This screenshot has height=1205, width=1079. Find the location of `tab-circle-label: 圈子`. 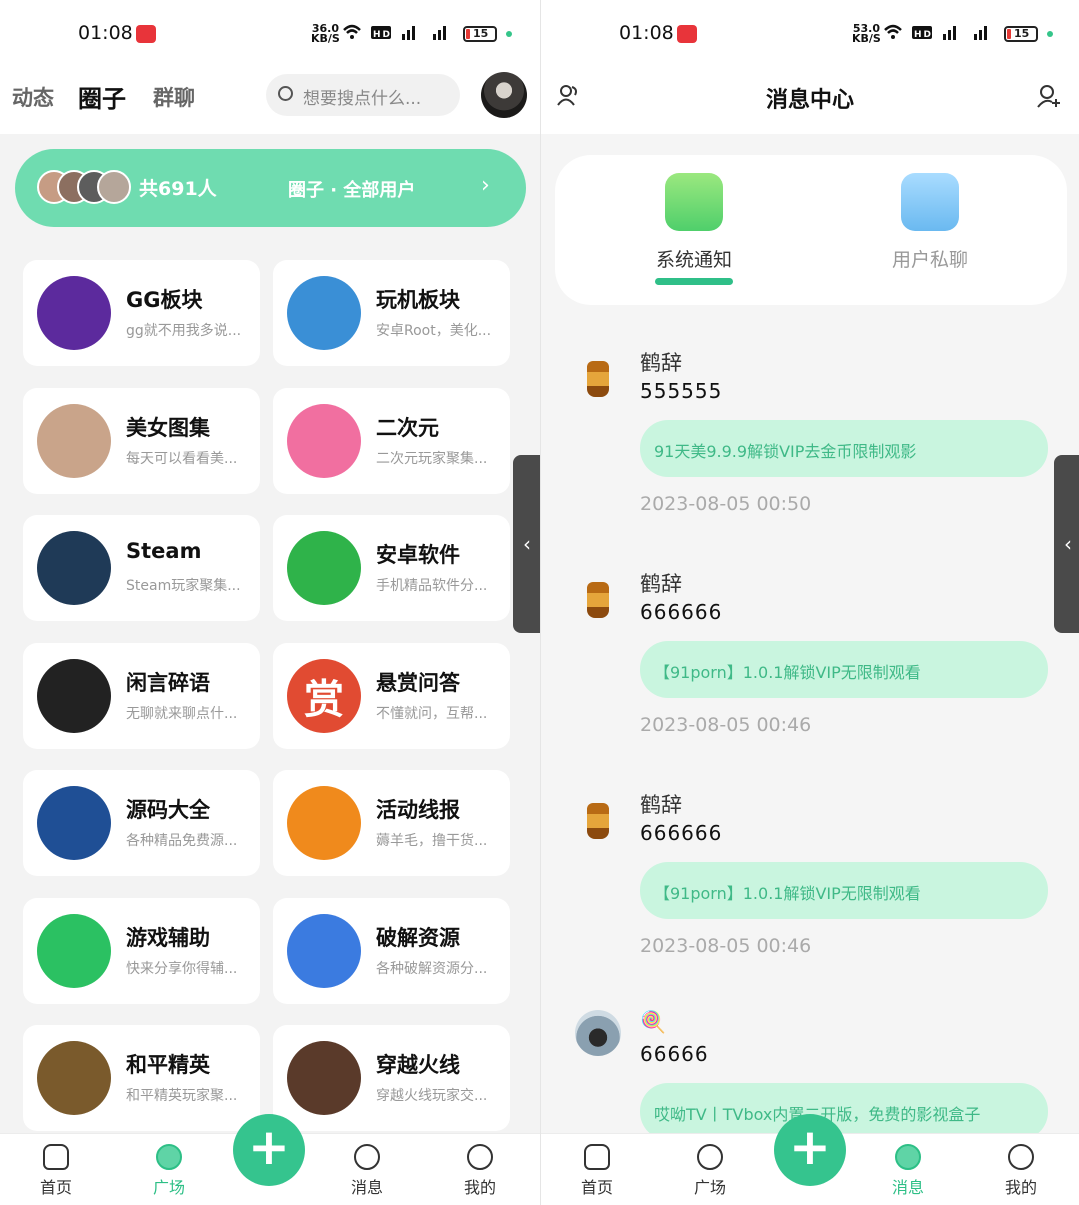

tab-circle-label: 圈子 is located at coordinates (102, 99).